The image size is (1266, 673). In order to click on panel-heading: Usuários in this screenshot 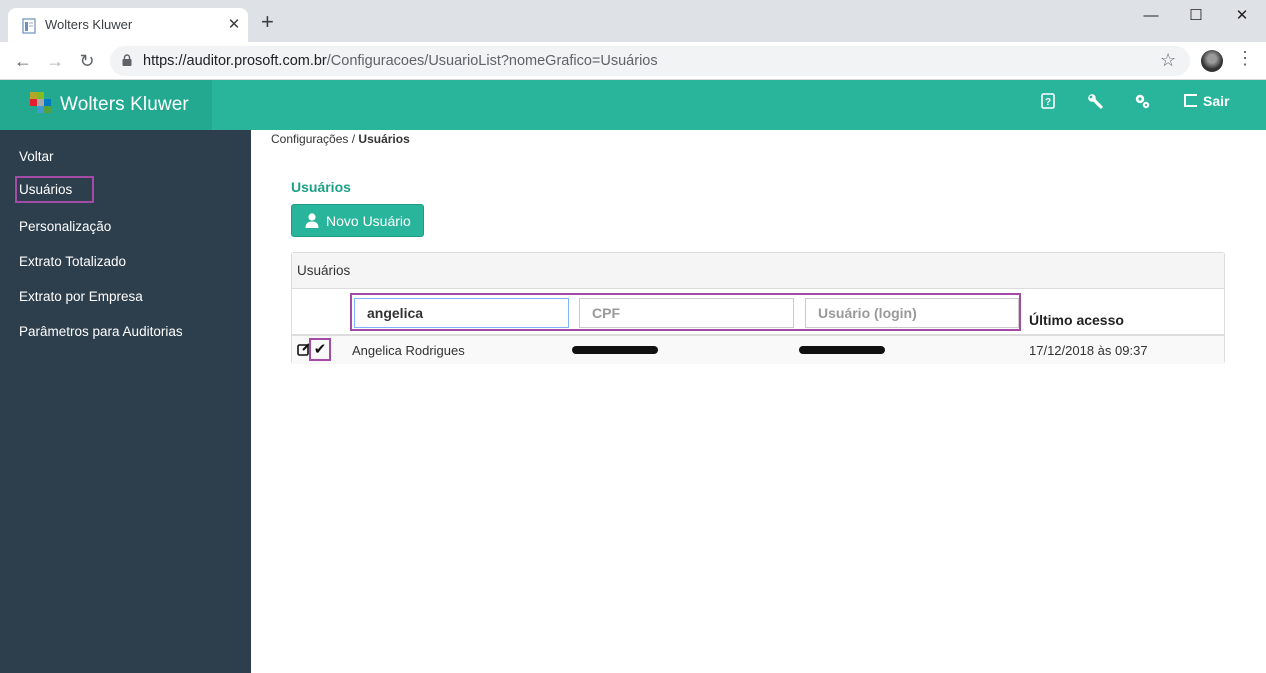, I will do `click(758, 271)`.